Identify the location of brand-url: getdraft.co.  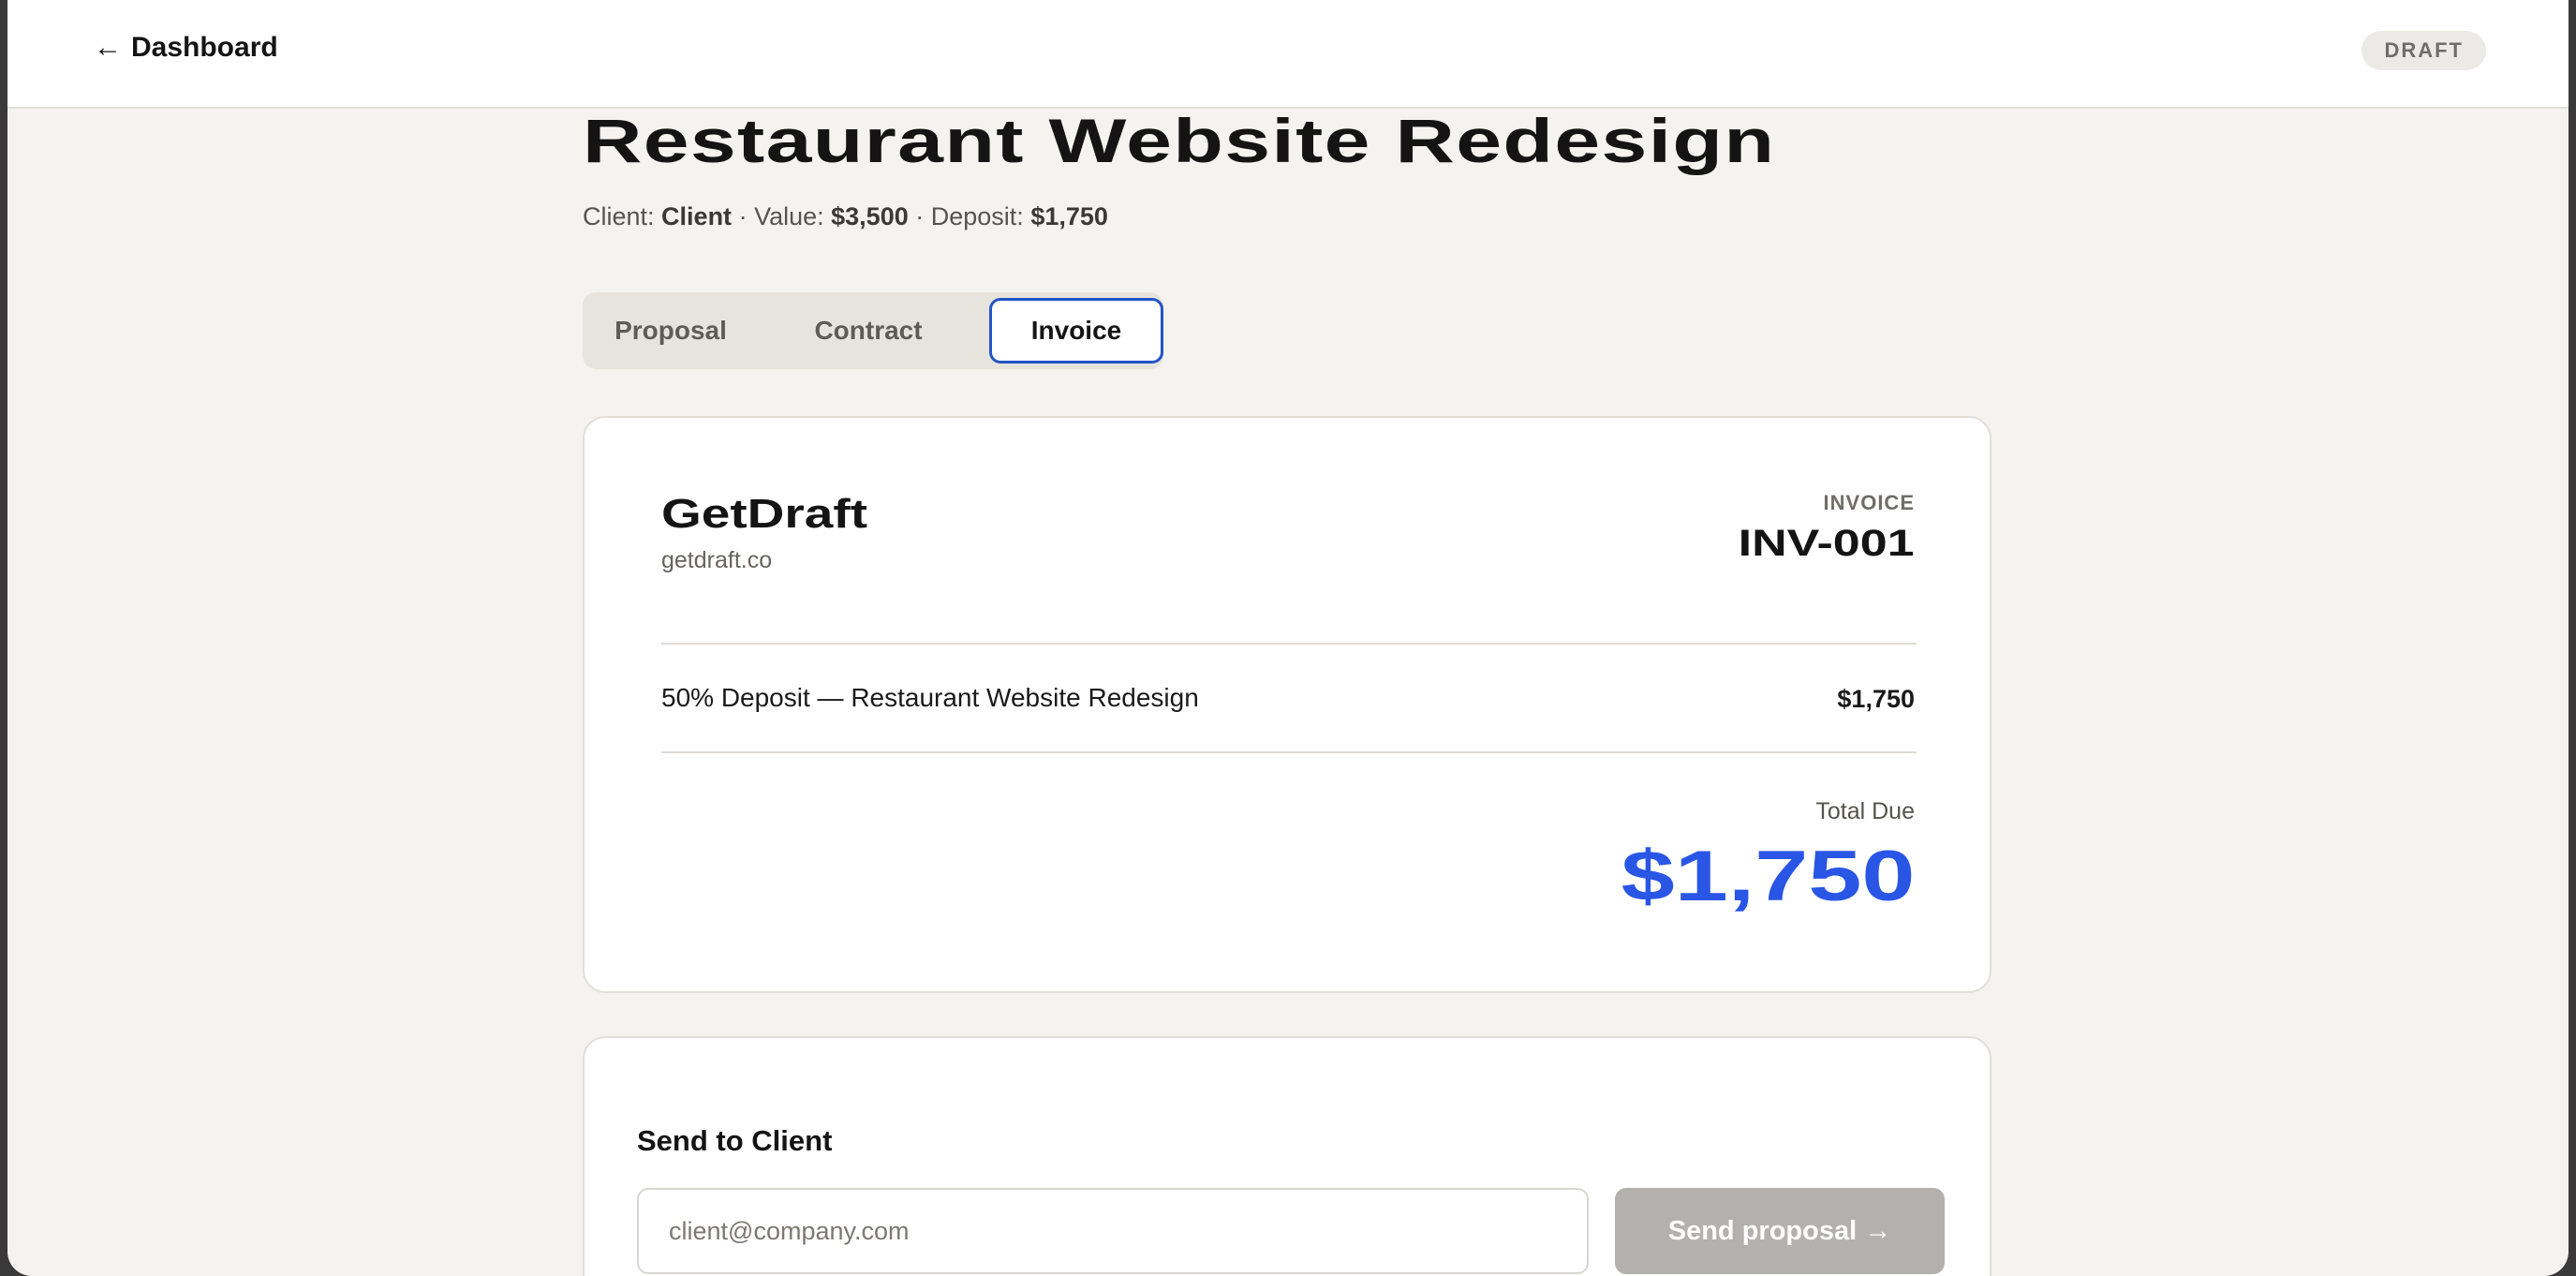
(717, 560).